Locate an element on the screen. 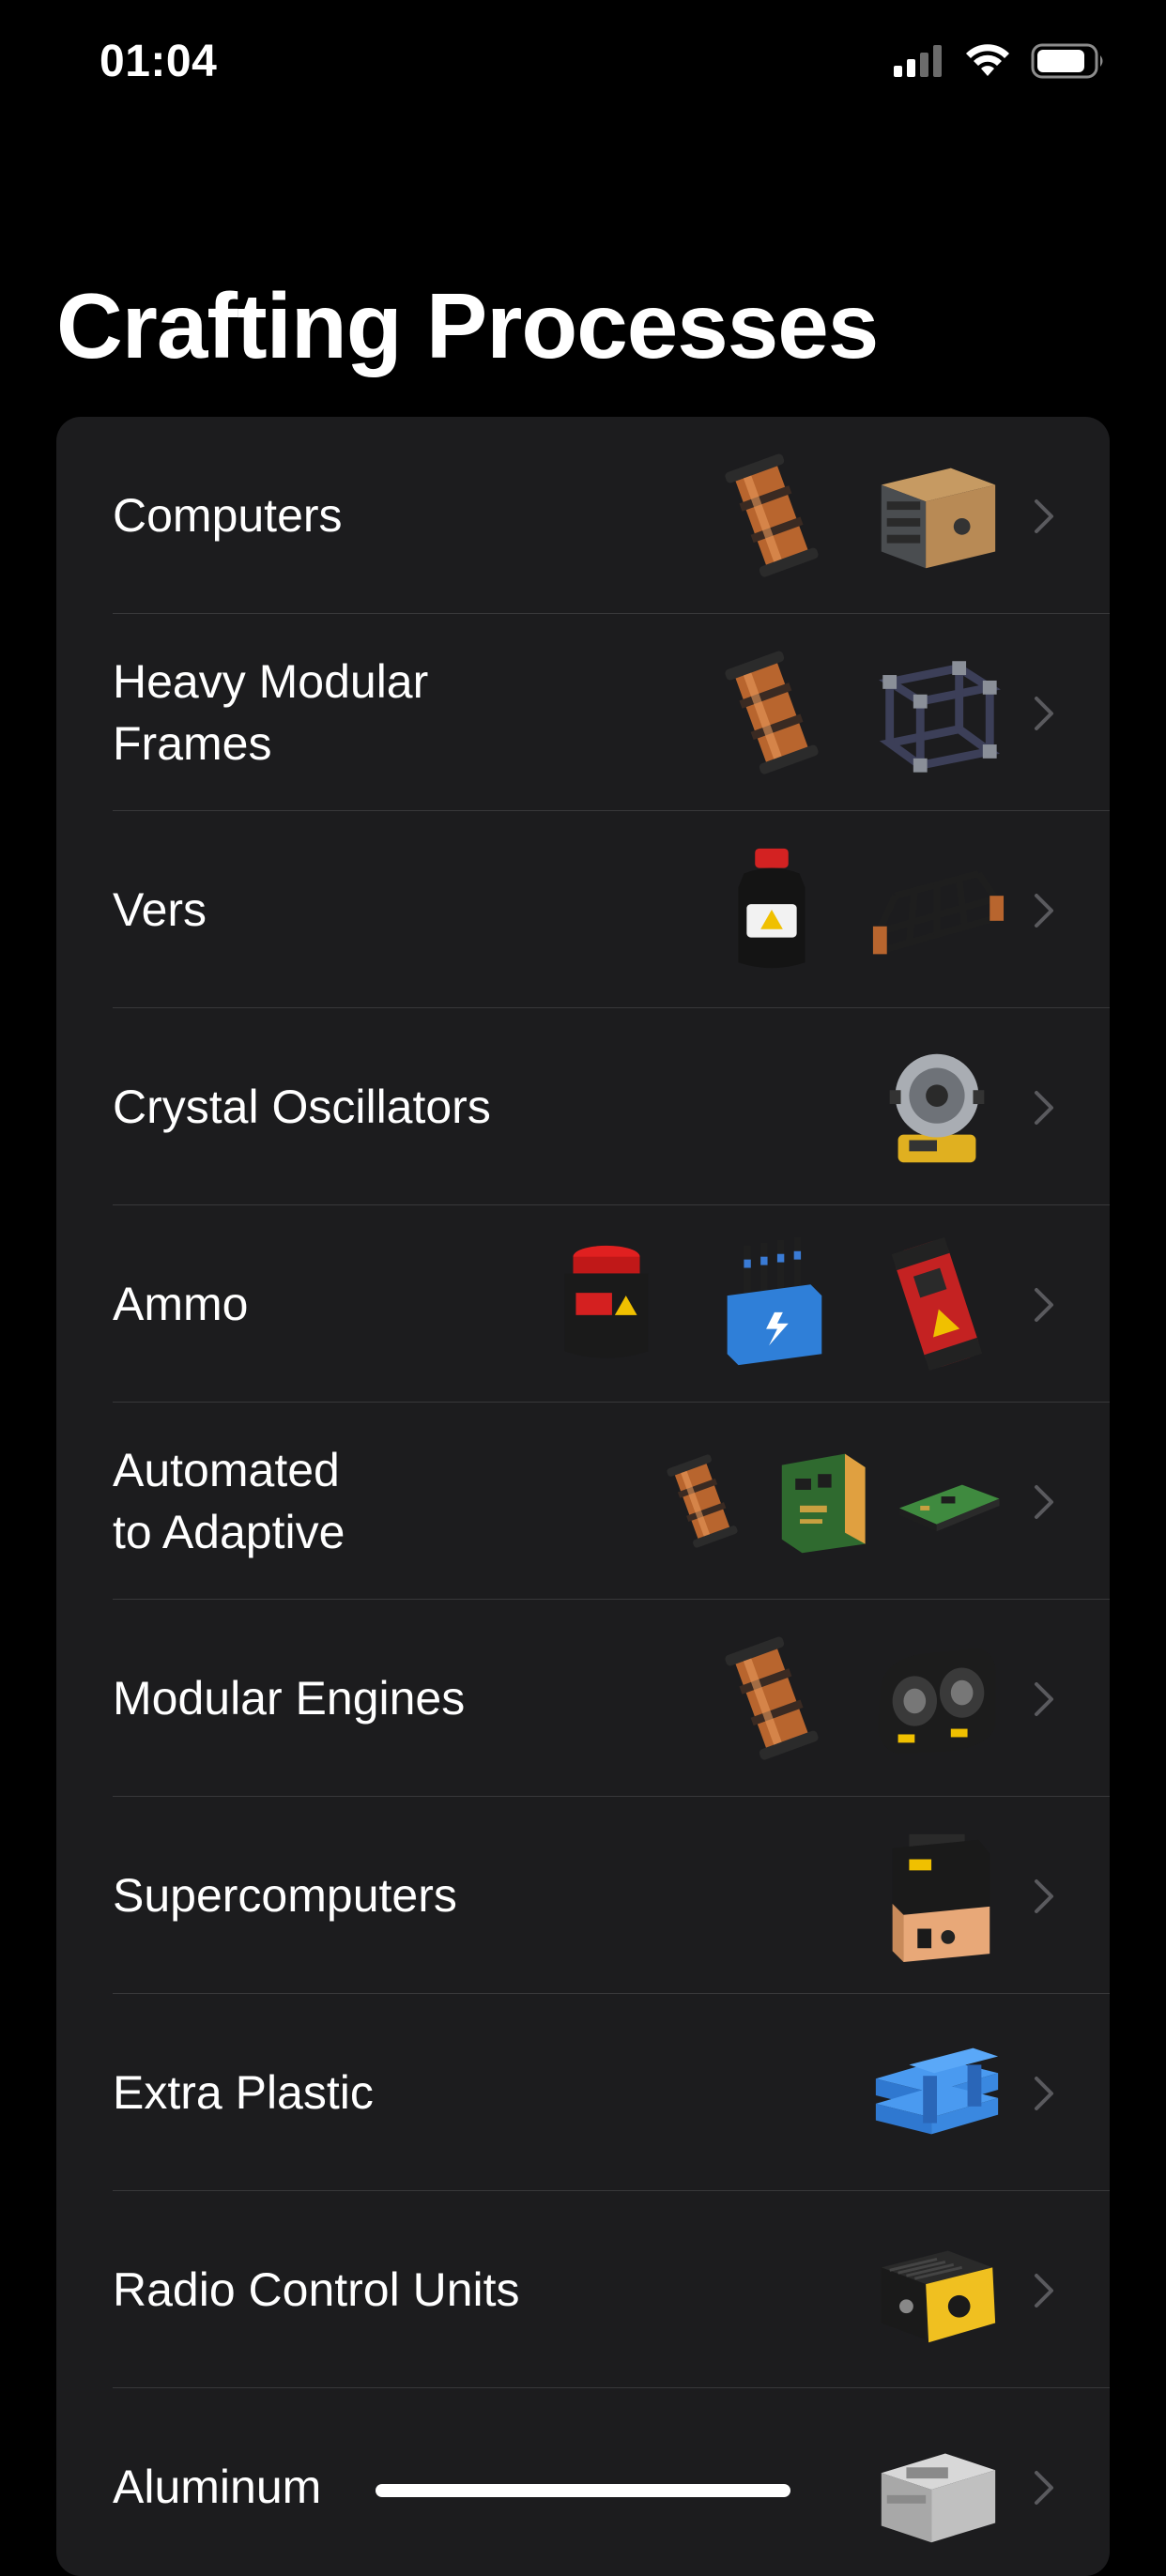 The height and width of the screenshot is (2576, 1166). row-label: Extra Plastic is located at coordinates (243, 2093).